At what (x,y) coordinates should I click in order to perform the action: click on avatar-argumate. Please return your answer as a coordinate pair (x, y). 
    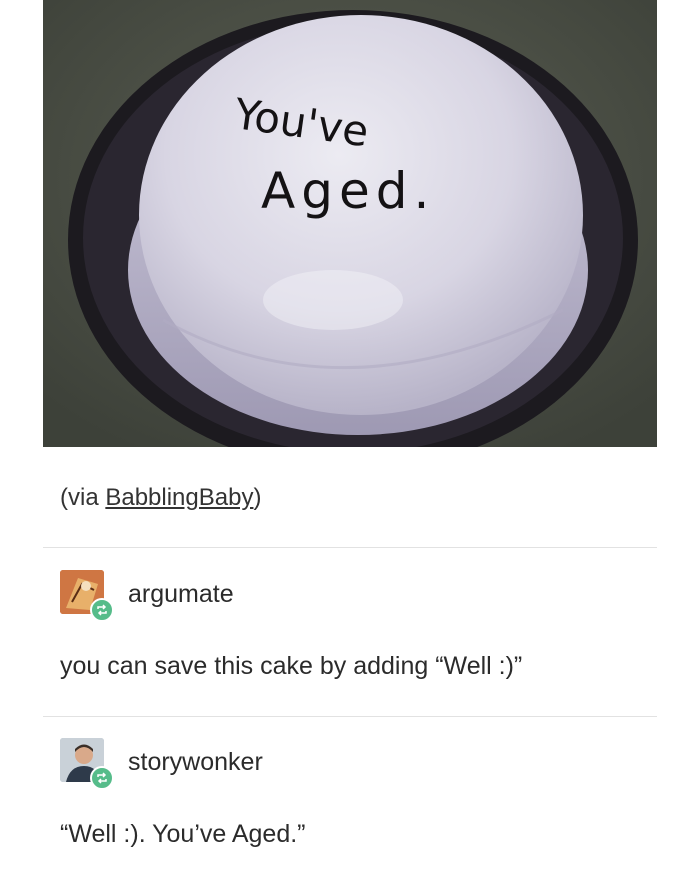
    Looking at the image, I should click on (87, 596).